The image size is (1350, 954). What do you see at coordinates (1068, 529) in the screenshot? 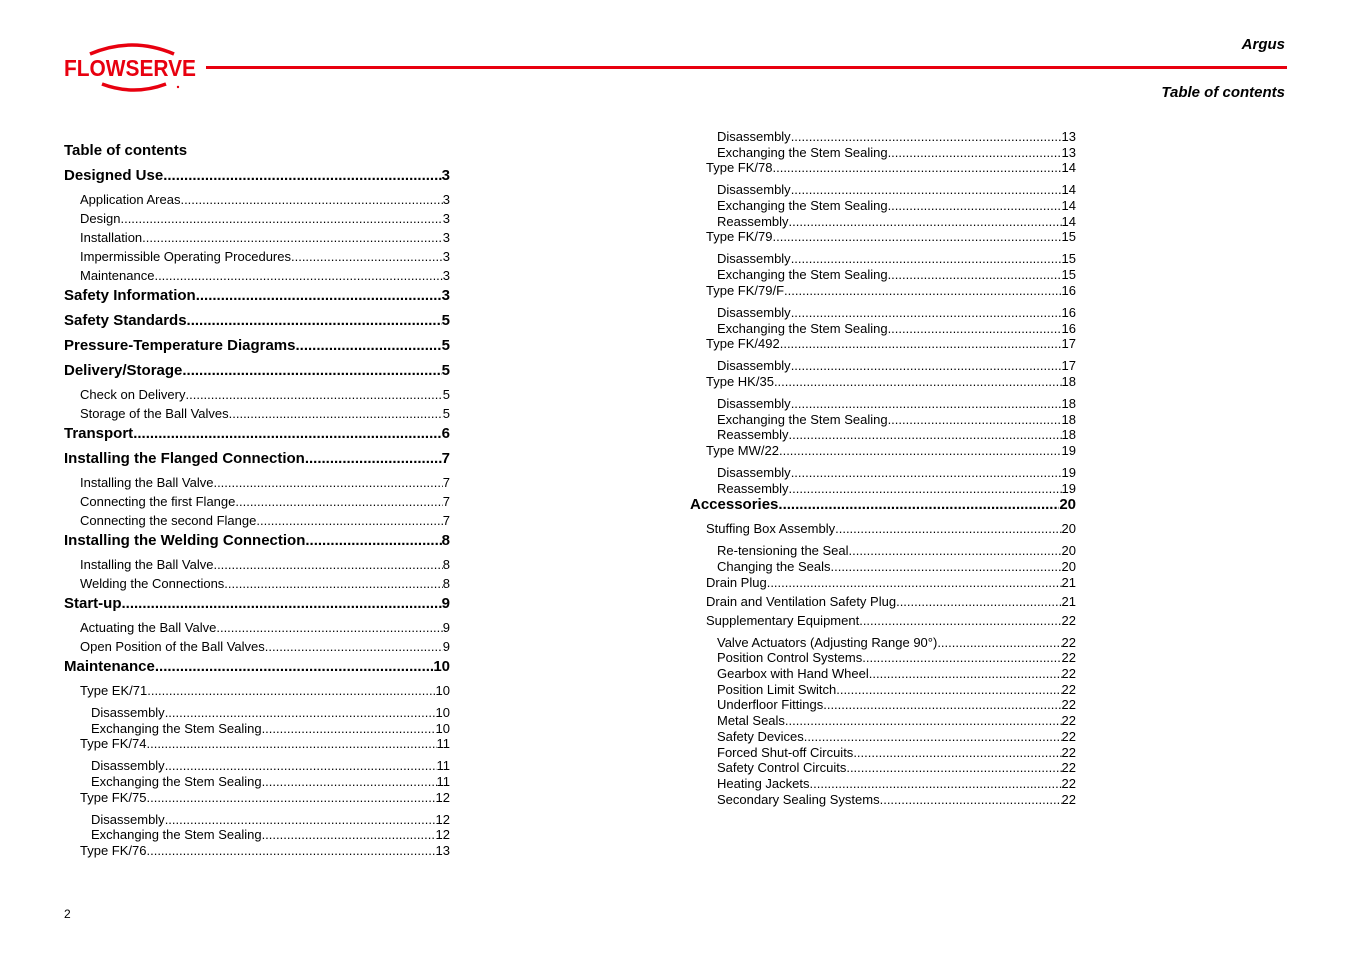
I see `toc-entry-page: 20` at bounding box center [1068, 529].